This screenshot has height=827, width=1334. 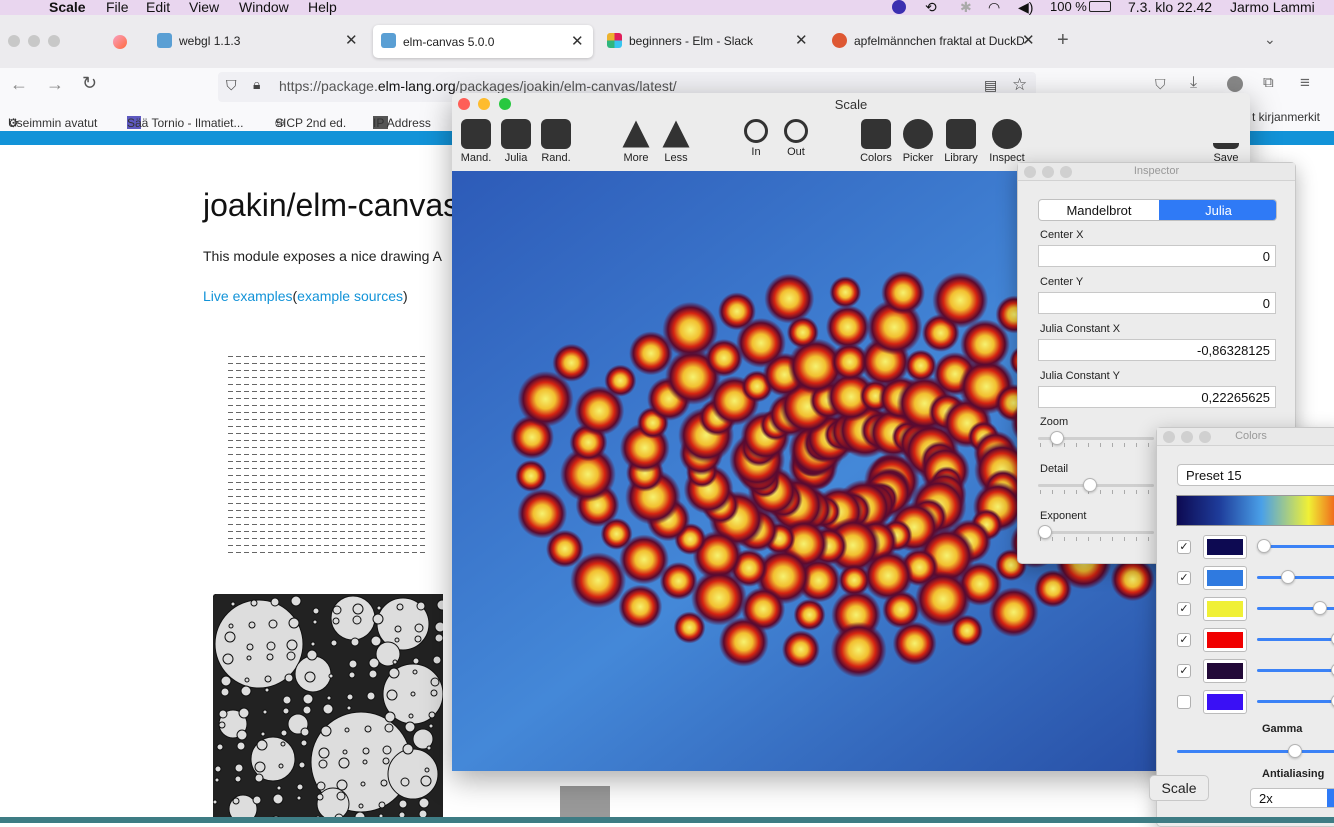 What do you see at coordinates (961, 134) in the screenshot?
I see `folder-icon` at bounding box center [961, 134].